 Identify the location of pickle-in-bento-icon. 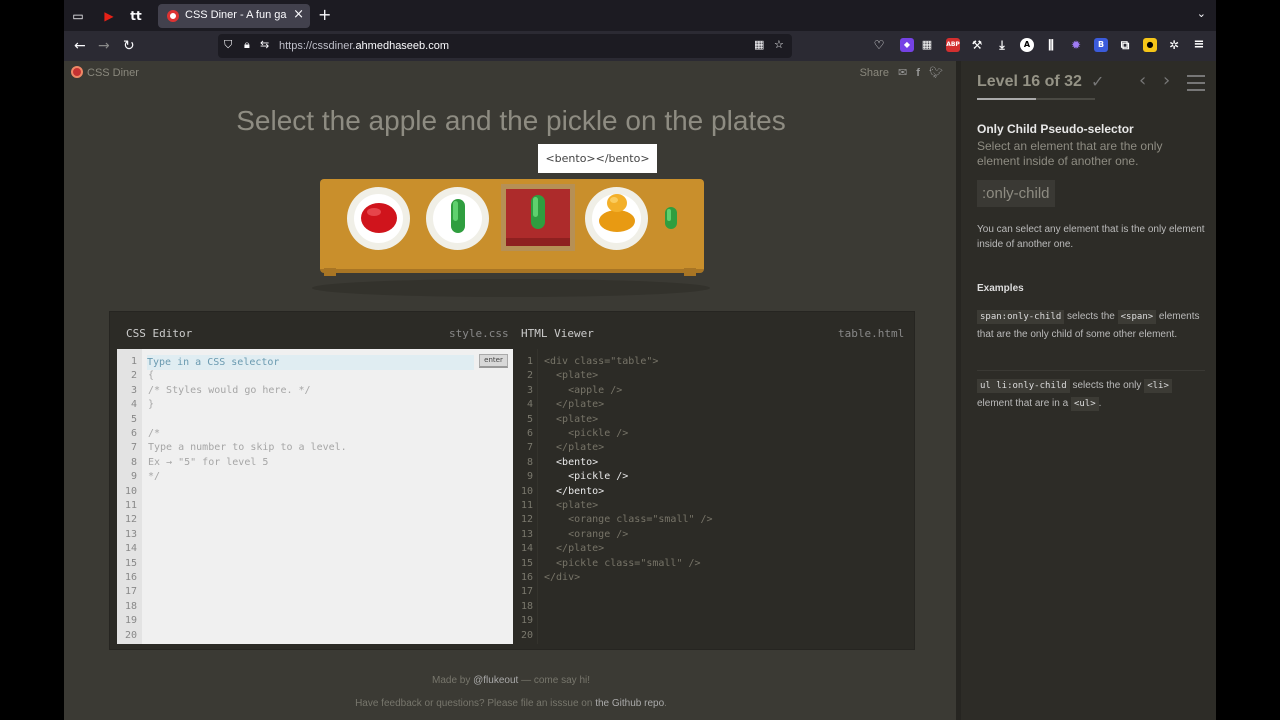
(538, 212).